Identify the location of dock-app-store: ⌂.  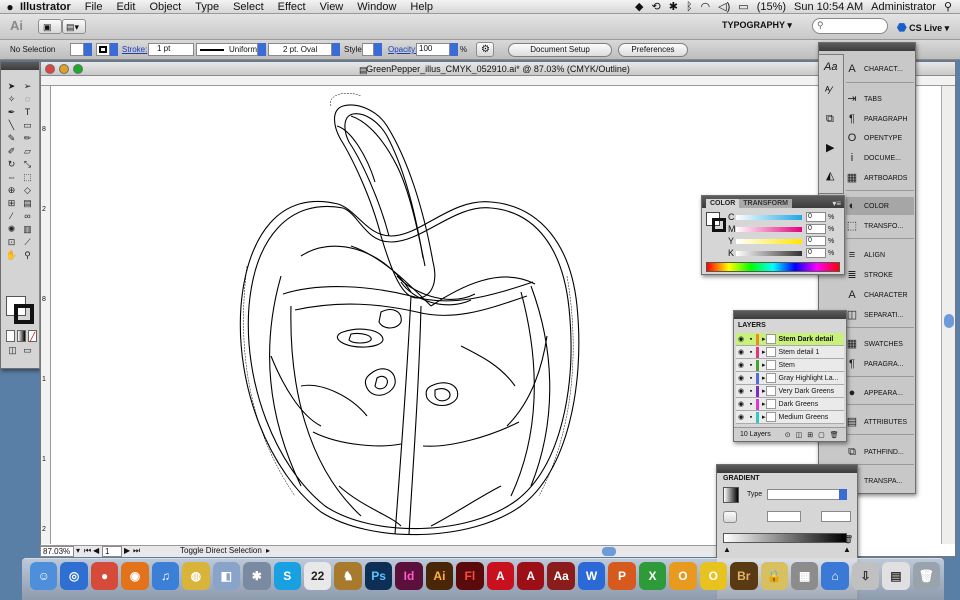
(835, 576).